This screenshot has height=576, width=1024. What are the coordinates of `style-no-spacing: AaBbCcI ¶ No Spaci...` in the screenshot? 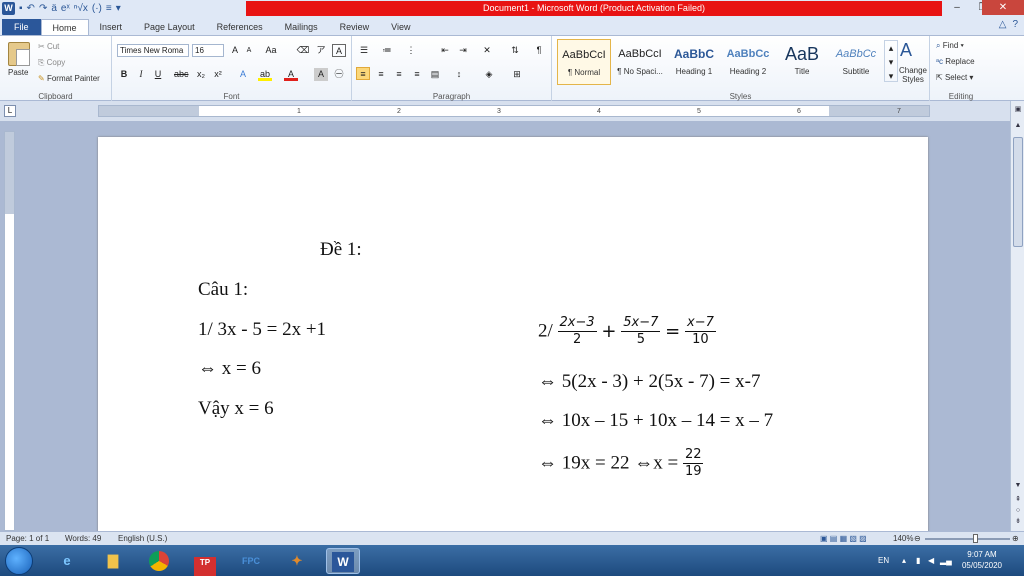 It's located at (640, 62).